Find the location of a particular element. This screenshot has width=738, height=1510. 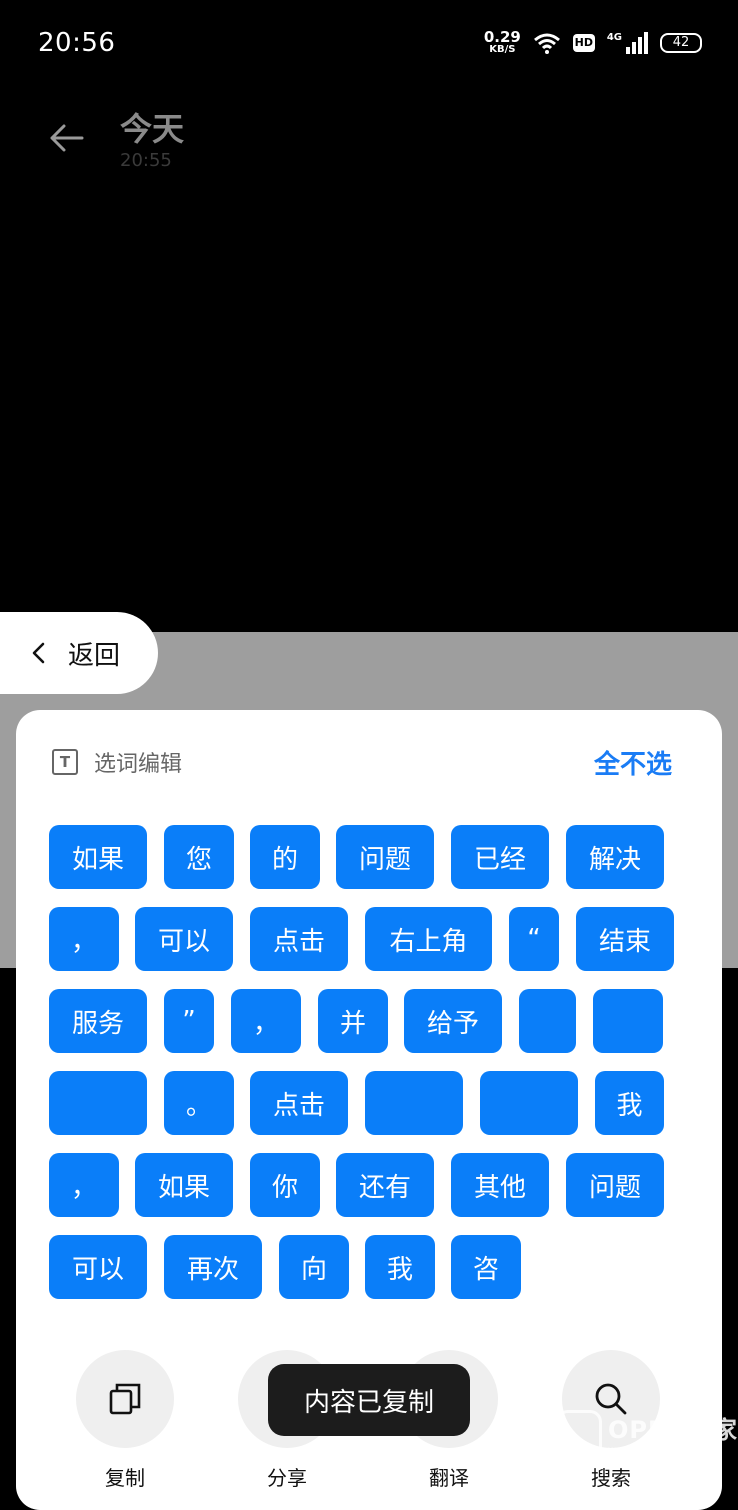

word-chip: ” is located at coordinates (189, 1021).